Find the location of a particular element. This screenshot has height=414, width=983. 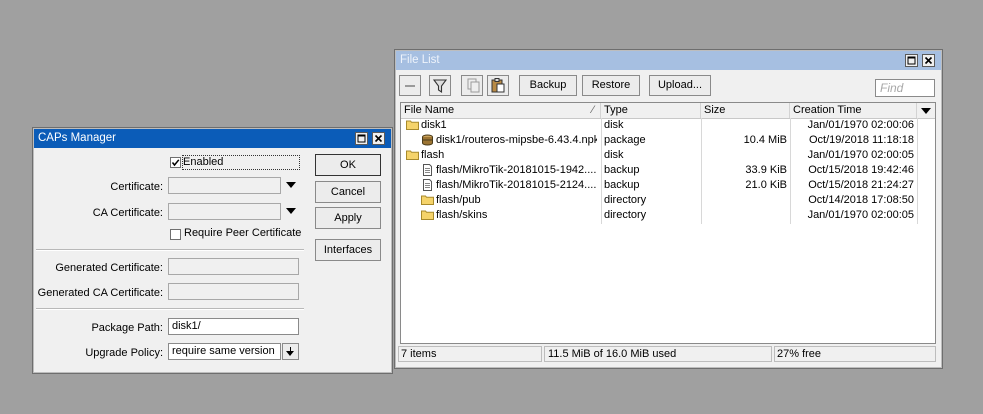

table-row: disk1 disk Jan/01/1970 02:00:06 is located at coordinates (667, 125).